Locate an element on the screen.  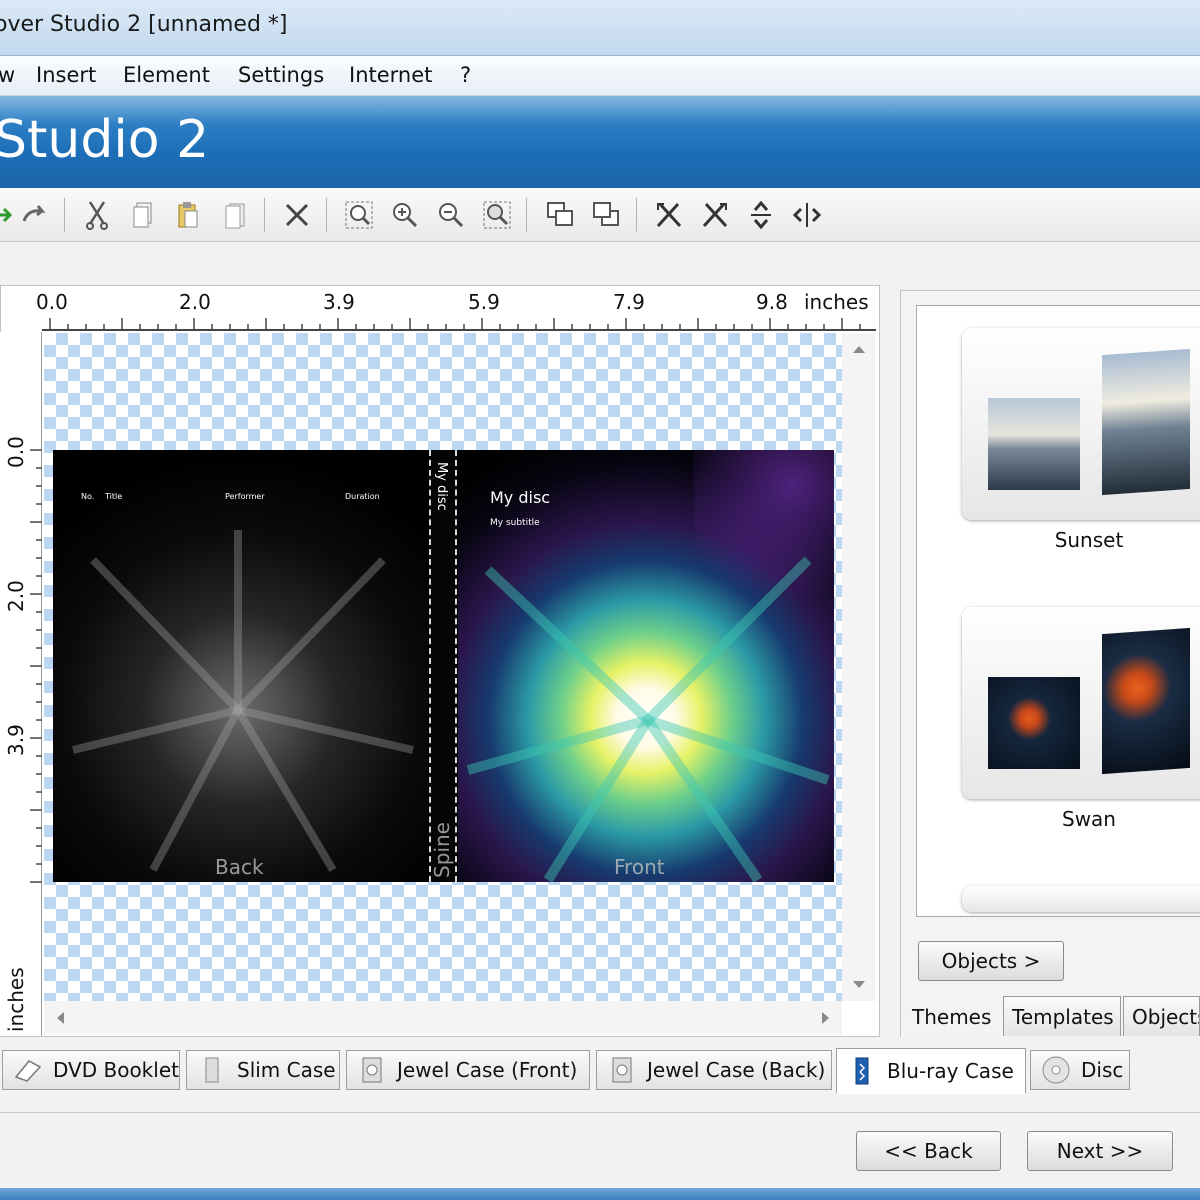
swan-image-small is located at coordinates (1034, 723).